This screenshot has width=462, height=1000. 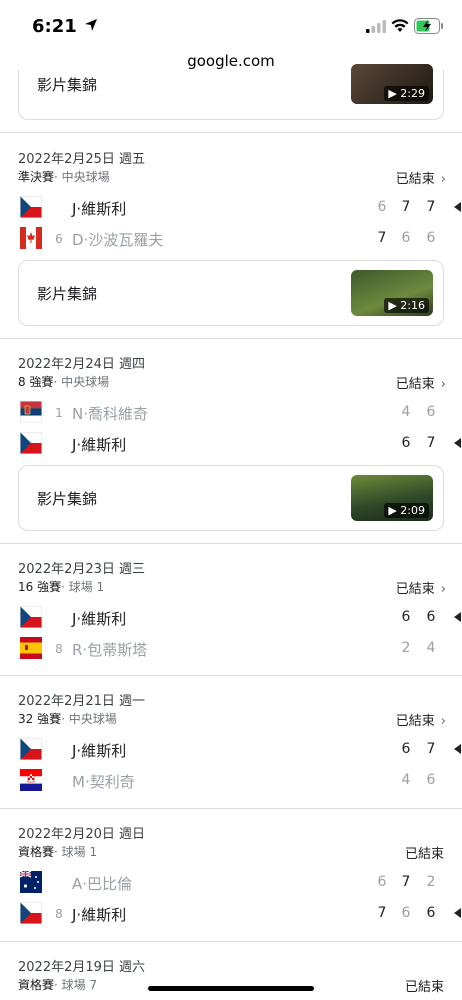 What do you see at coordinates (82, 701) in the screenshot?
I see `match-date: 2022年2月21日 週一` at bounding box center [82, 701].